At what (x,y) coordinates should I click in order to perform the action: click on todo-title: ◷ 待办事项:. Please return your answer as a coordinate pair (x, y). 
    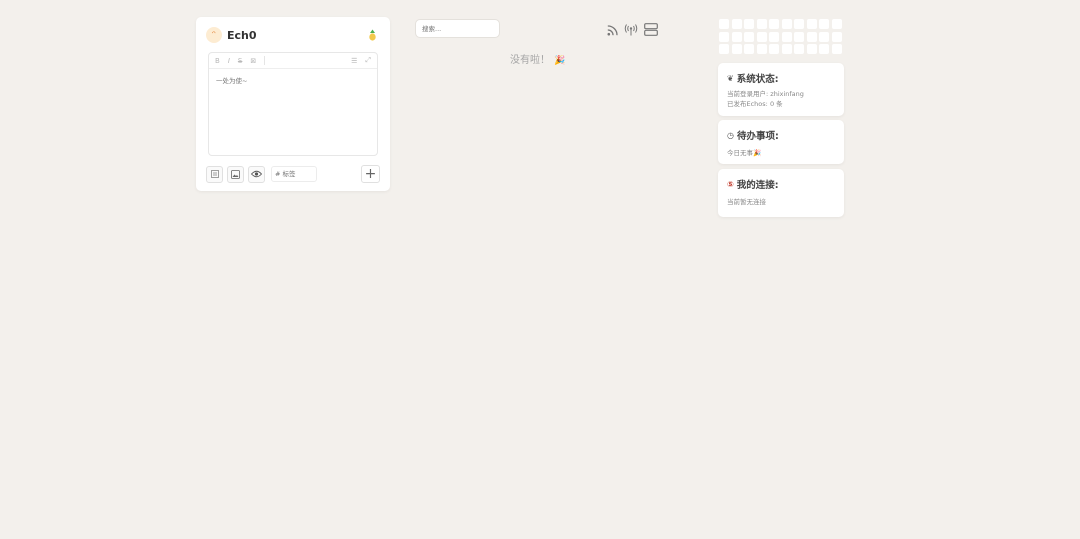
    Looking at the image, I should click on (753, 135).